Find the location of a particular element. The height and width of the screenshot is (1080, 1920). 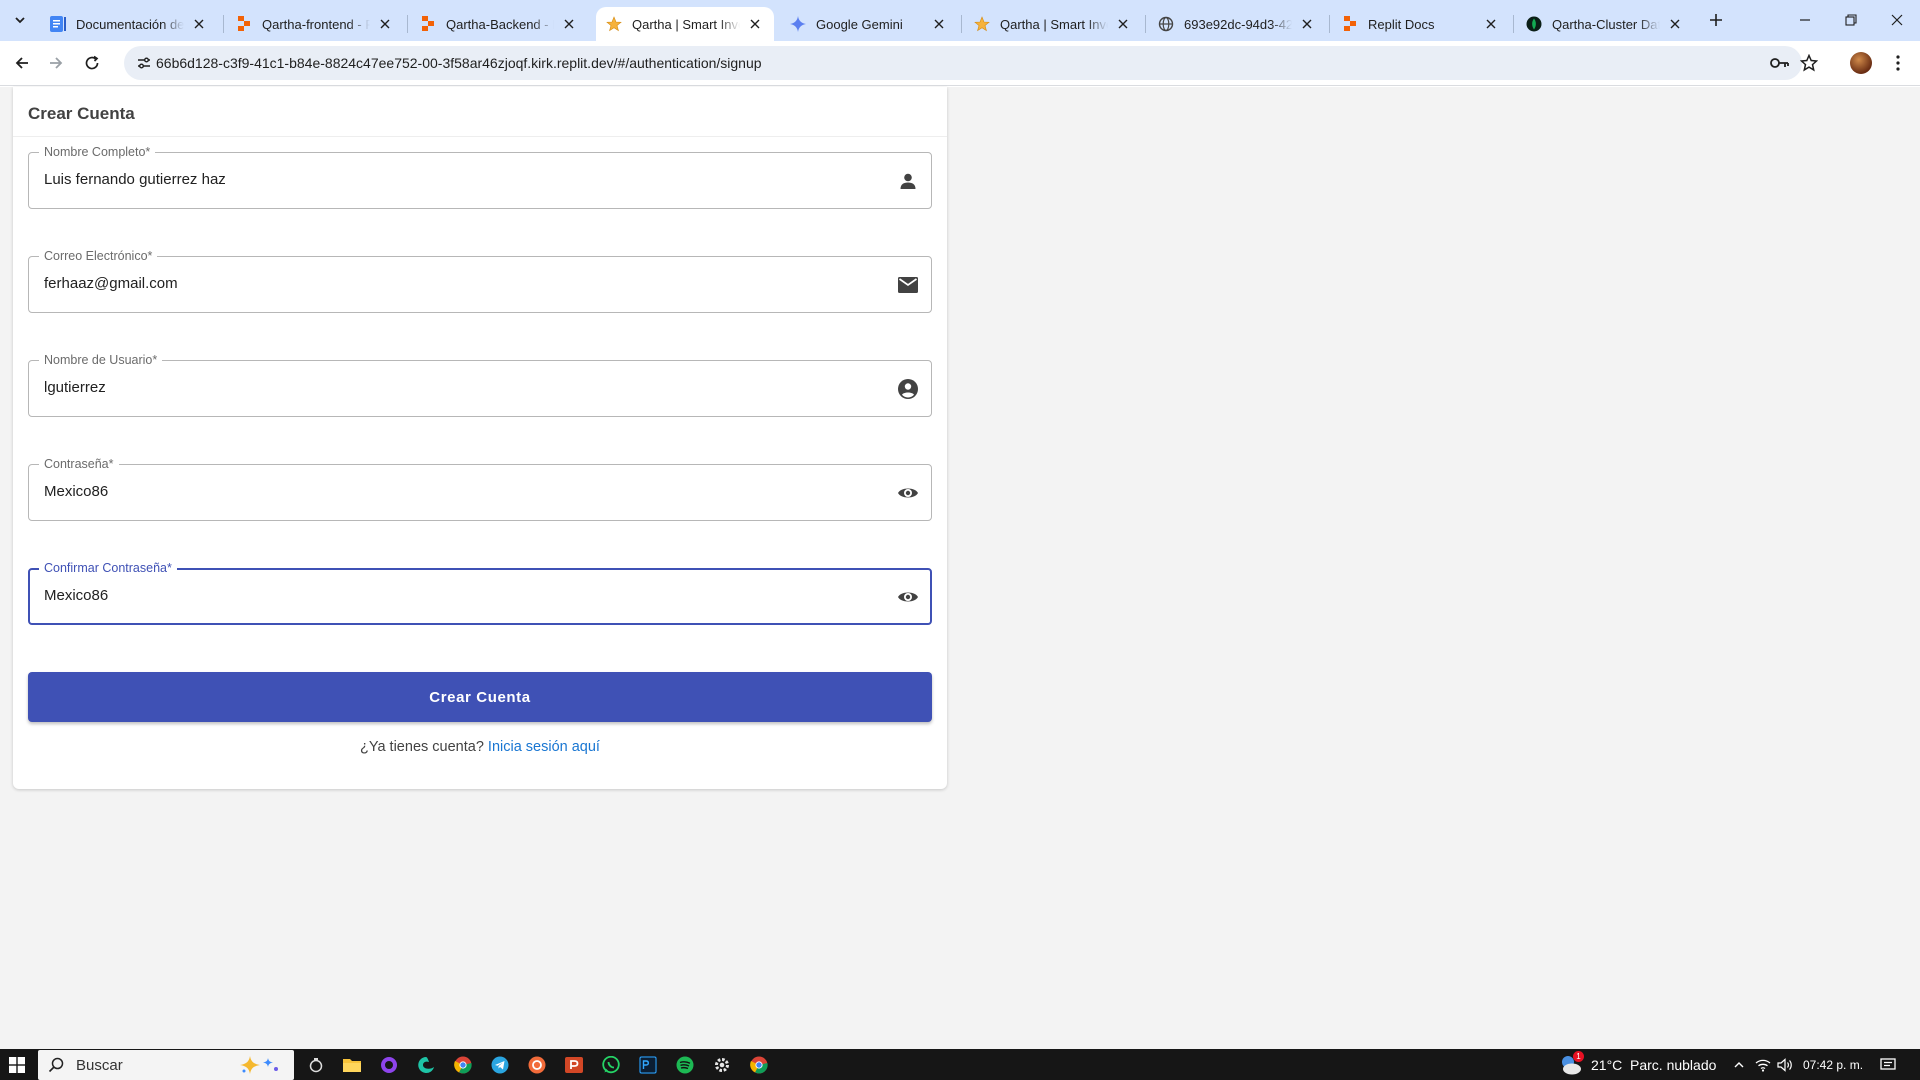

windows-start-icon is located at coordinates (17, 1065).